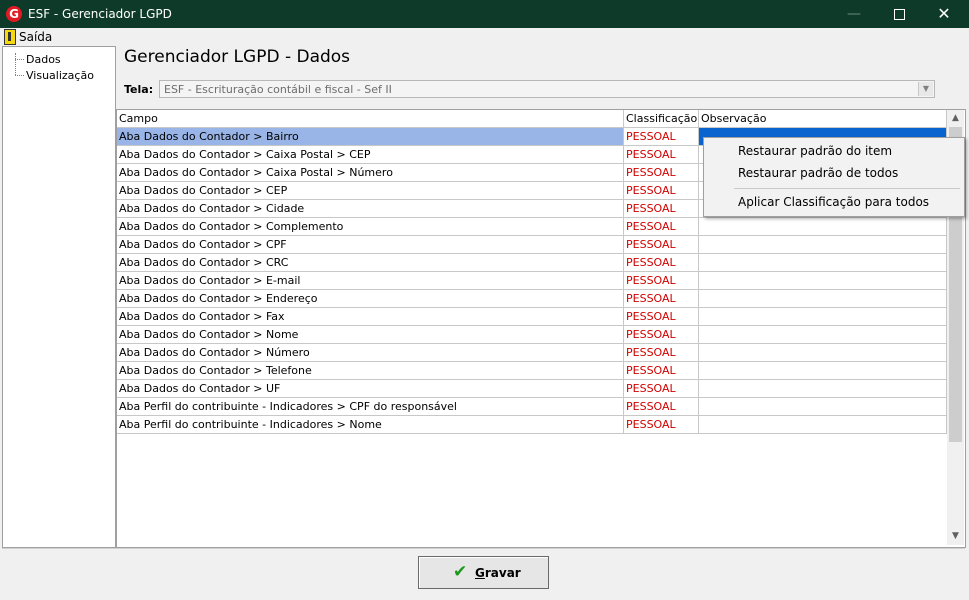  Describe the element at coordinates (14, 14) in the screenshot. I see `app-logo-icon: G` at that location.